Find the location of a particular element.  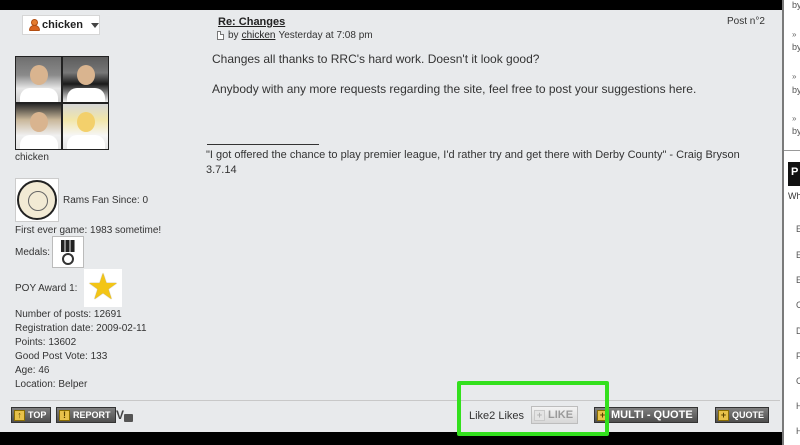

warning-icon: ! is located at coordinates (64, 415).